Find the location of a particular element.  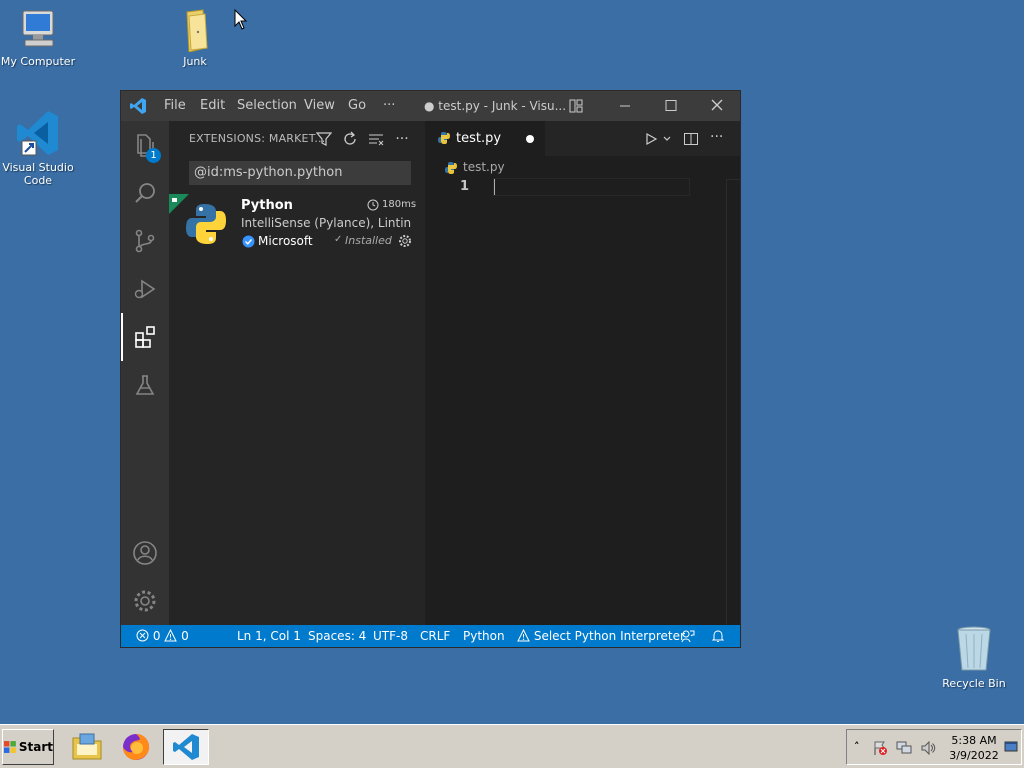

error-count: 0 is located at coordinates (156, 636).